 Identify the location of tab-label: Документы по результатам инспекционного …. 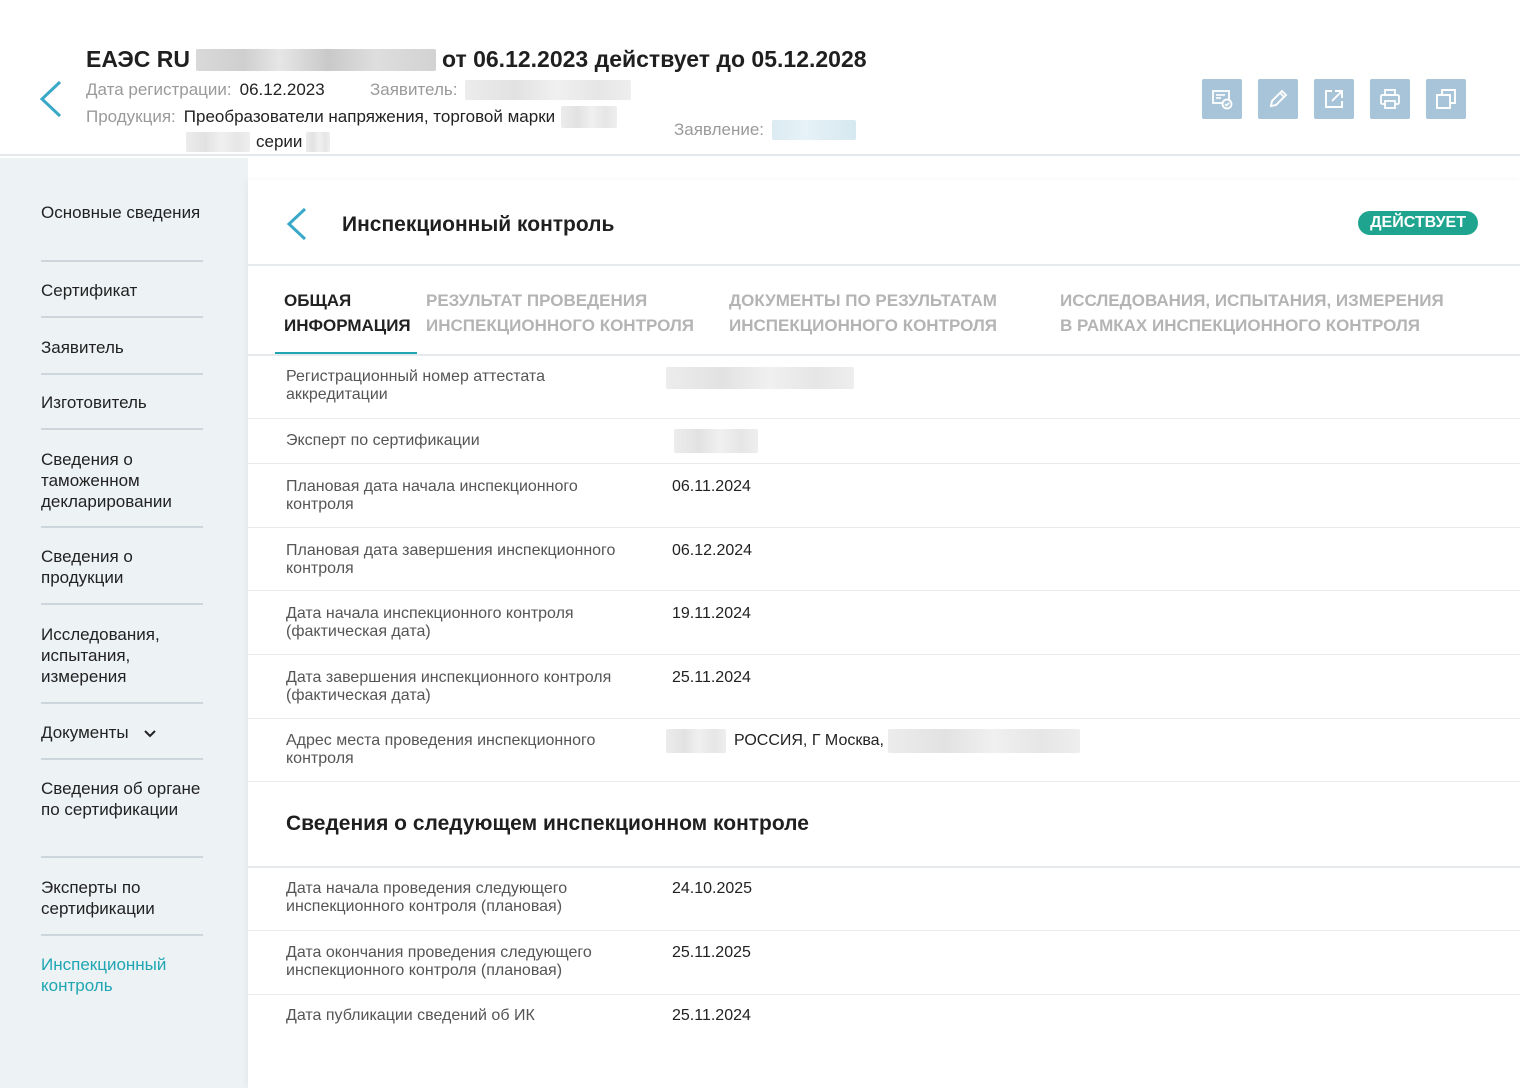
(863, 313).